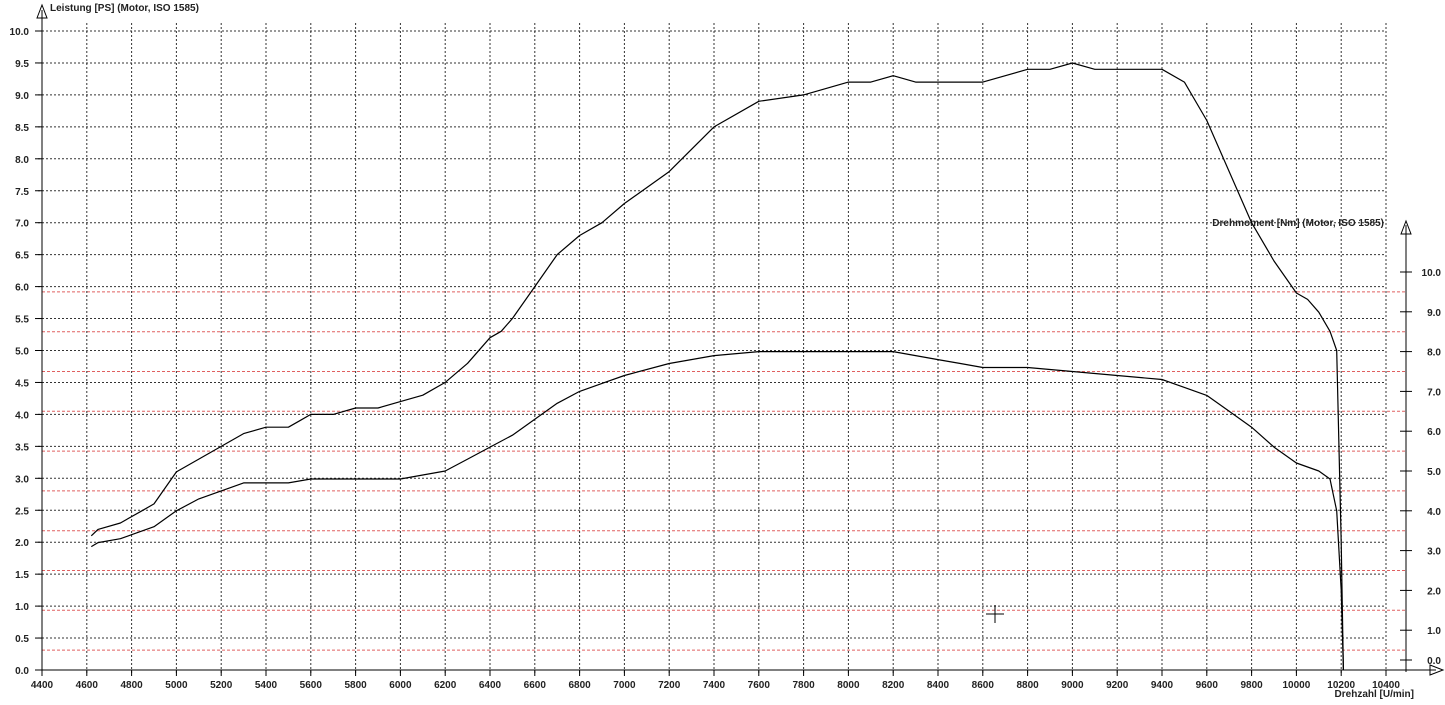 Image resolution: width=1445 pixels, height=705 pixels. Describe the element at coordinates (983, 685) in the screenshot. I see `x-tick-label: 8600` at that location.